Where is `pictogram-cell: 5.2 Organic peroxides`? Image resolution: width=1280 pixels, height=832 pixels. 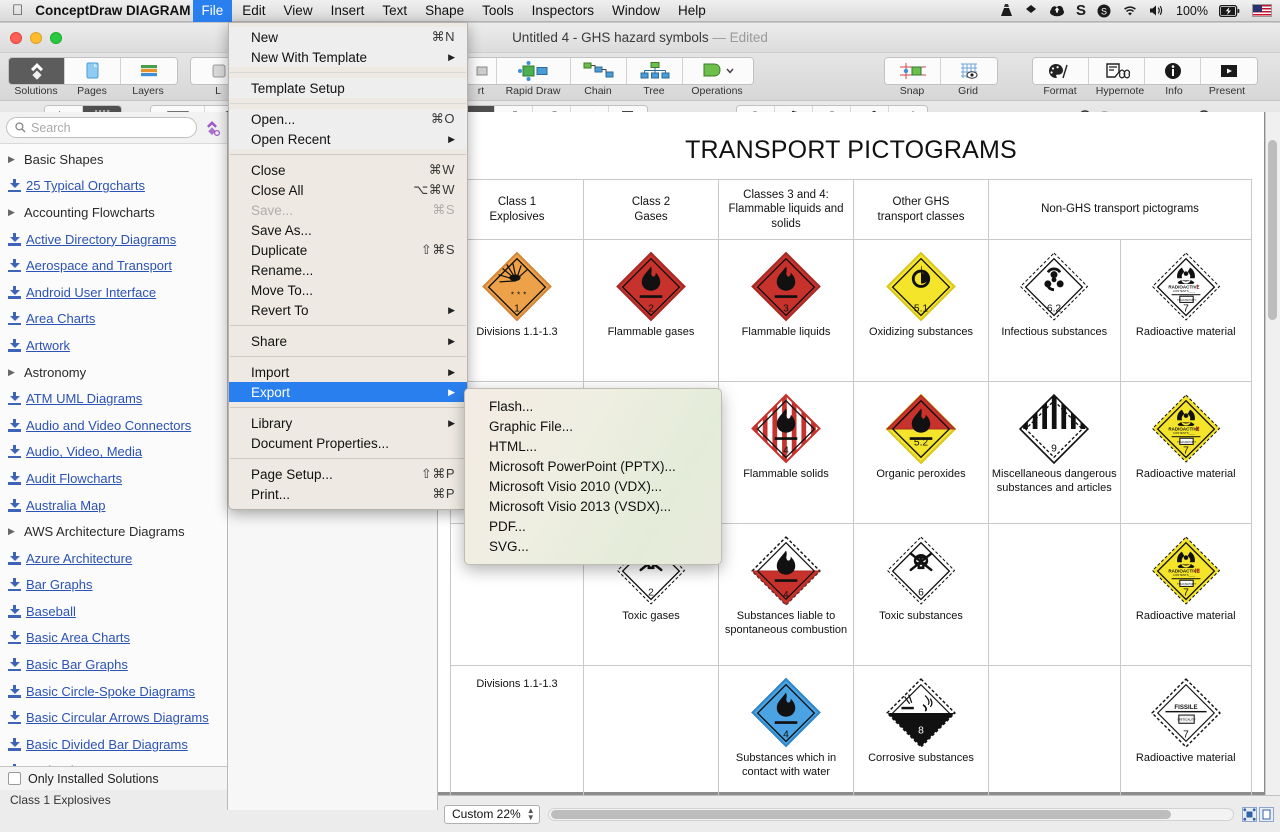 pictogram-cell: 5.2 Organic peroxides is located at coordinates (921, 453).